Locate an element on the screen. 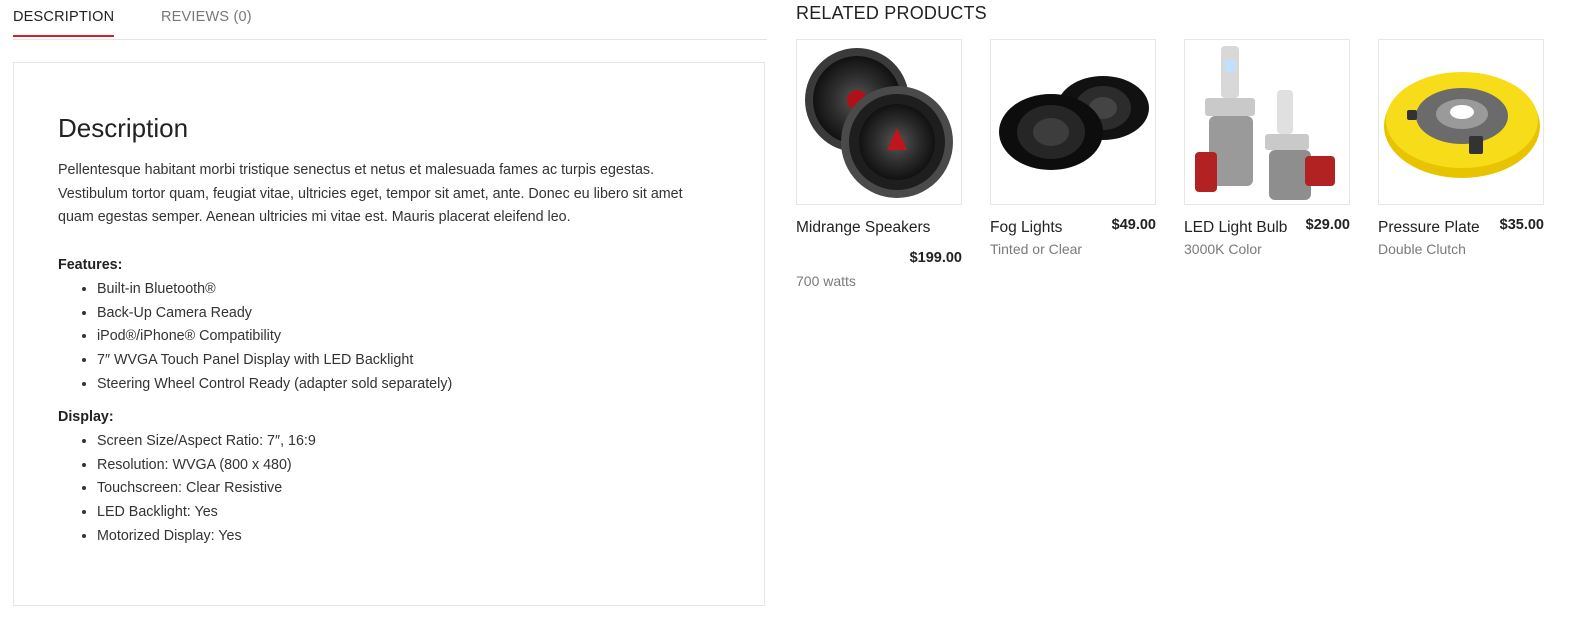 Image resolution: width=1592 pixels, height=631 pixels. product-subtitle: 700 watts is located at coordinates (826, 281).